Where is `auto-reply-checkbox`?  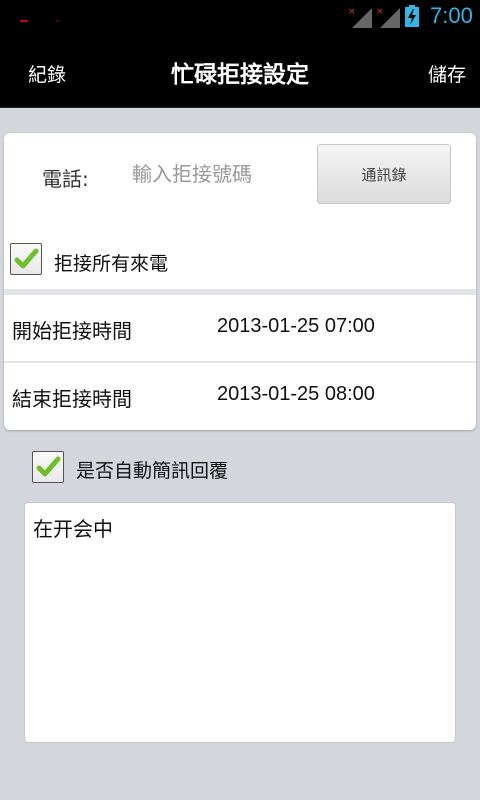
auto-reply-checkbox is located at coordinates (48, 467).